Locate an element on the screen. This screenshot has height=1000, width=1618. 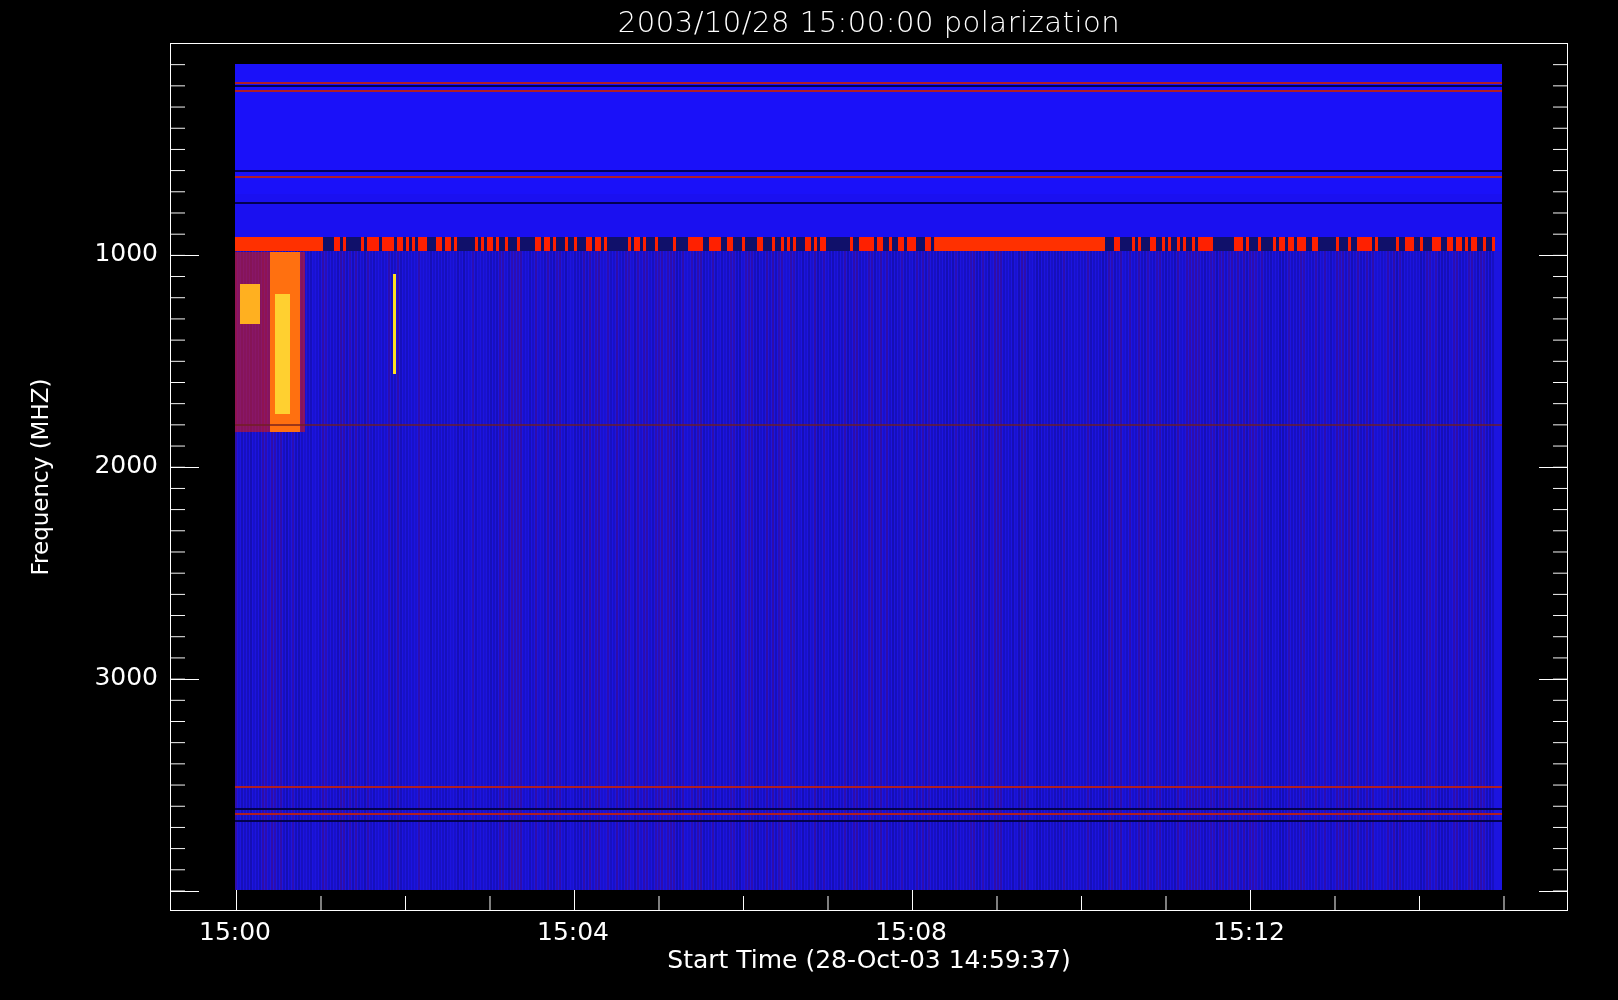
y-tick-label: 3000 is located at coordinates (126, 676).